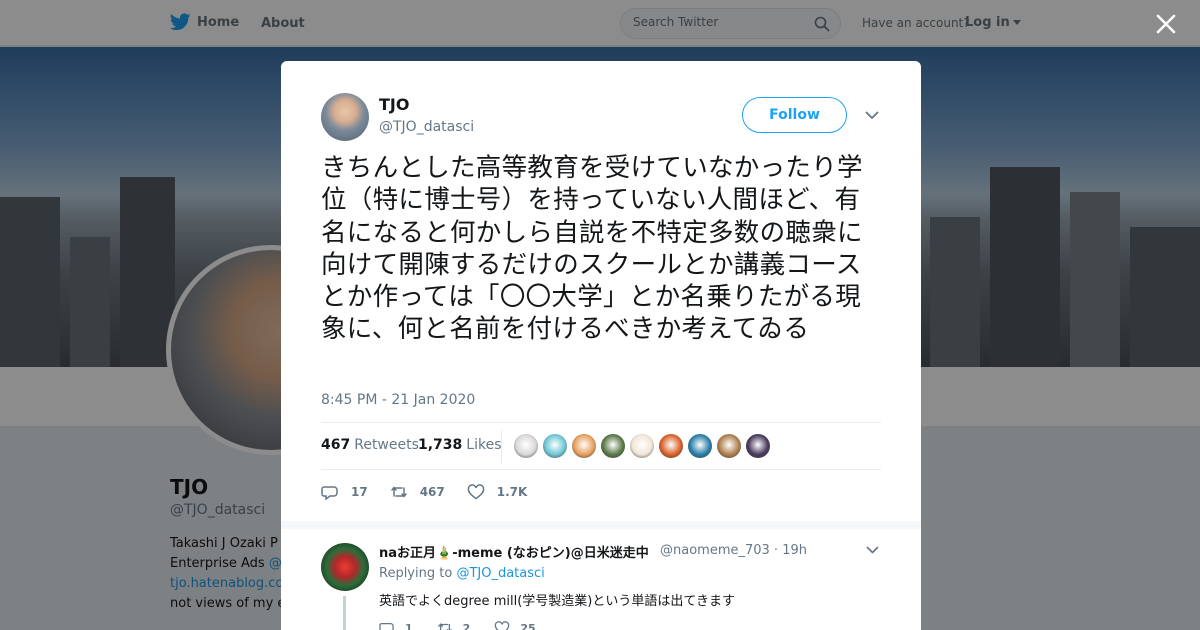 The image size is (1200, 630). What do you see at coordinates (394, 104) in the screenshot?
I see `author-name: TJO` at bounding box center [394, 104].